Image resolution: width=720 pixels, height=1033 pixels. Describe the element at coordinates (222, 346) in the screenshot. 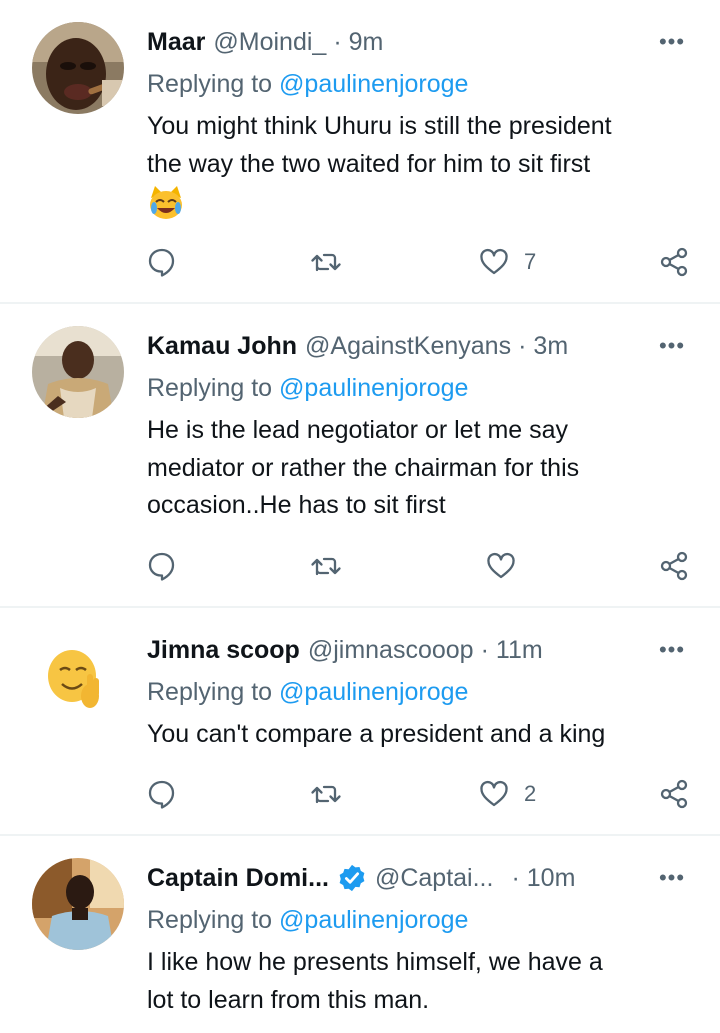

I see `display-name: Kamau John` at that location.